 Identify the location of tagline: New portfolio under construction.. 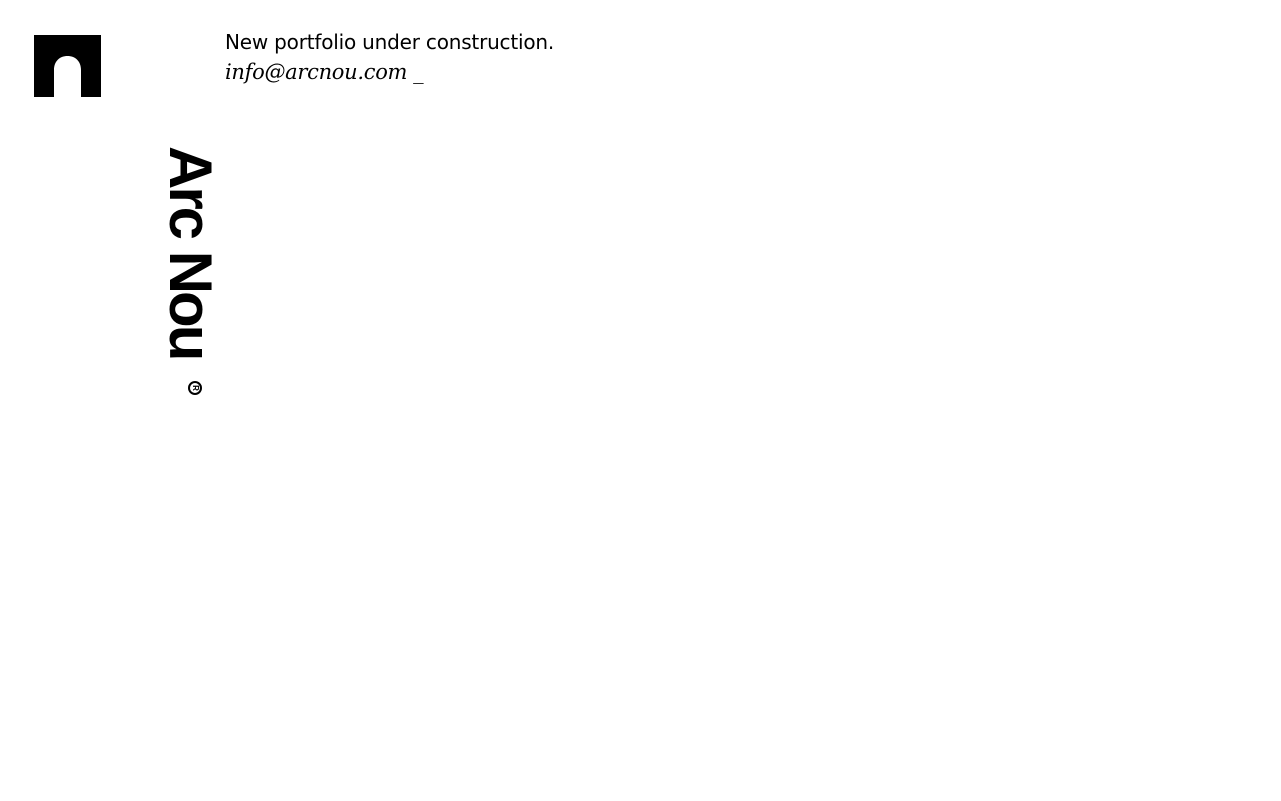
(390, 42).